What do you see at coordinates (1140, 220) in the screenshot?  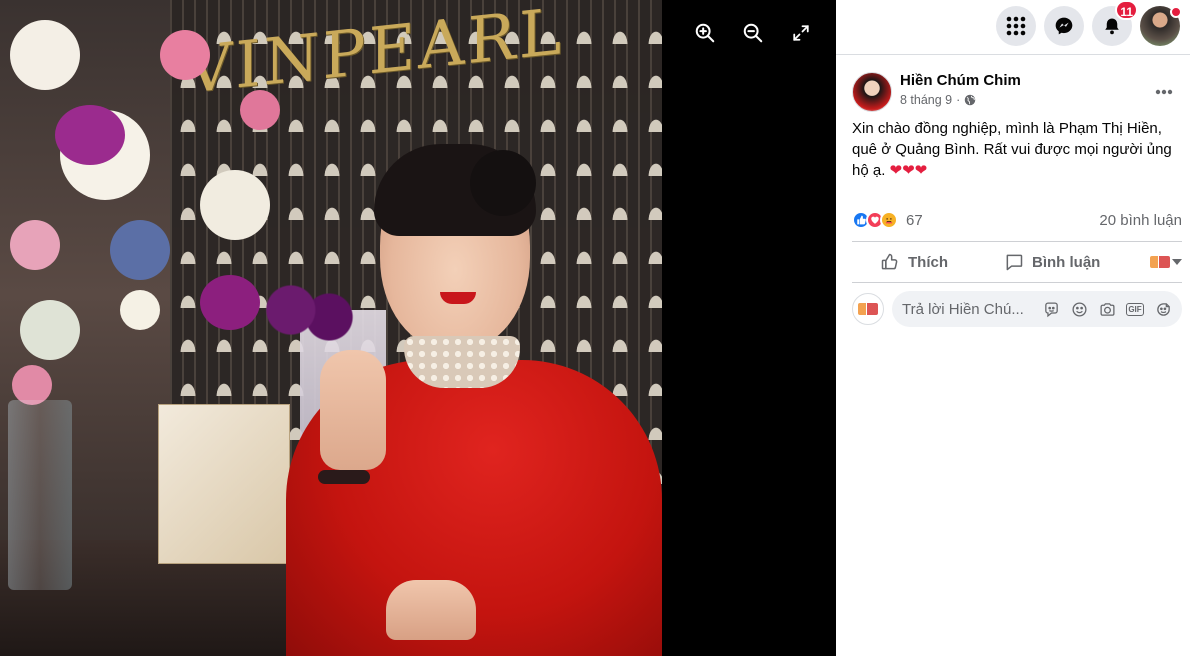 I see `comment-count: 20 bình luận` at bounding box center [1140, 220].